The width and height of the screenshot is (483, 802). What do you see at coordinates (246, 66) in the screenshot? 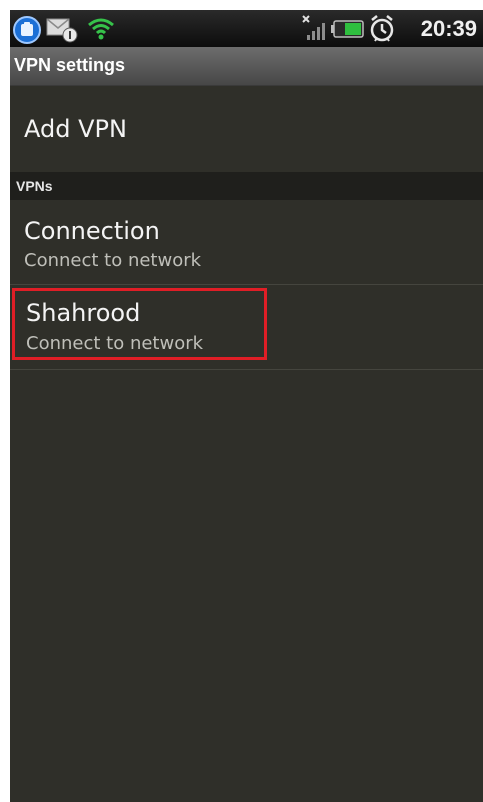
I see `title-bar: VPN settings` at bounding box center [246, 66].